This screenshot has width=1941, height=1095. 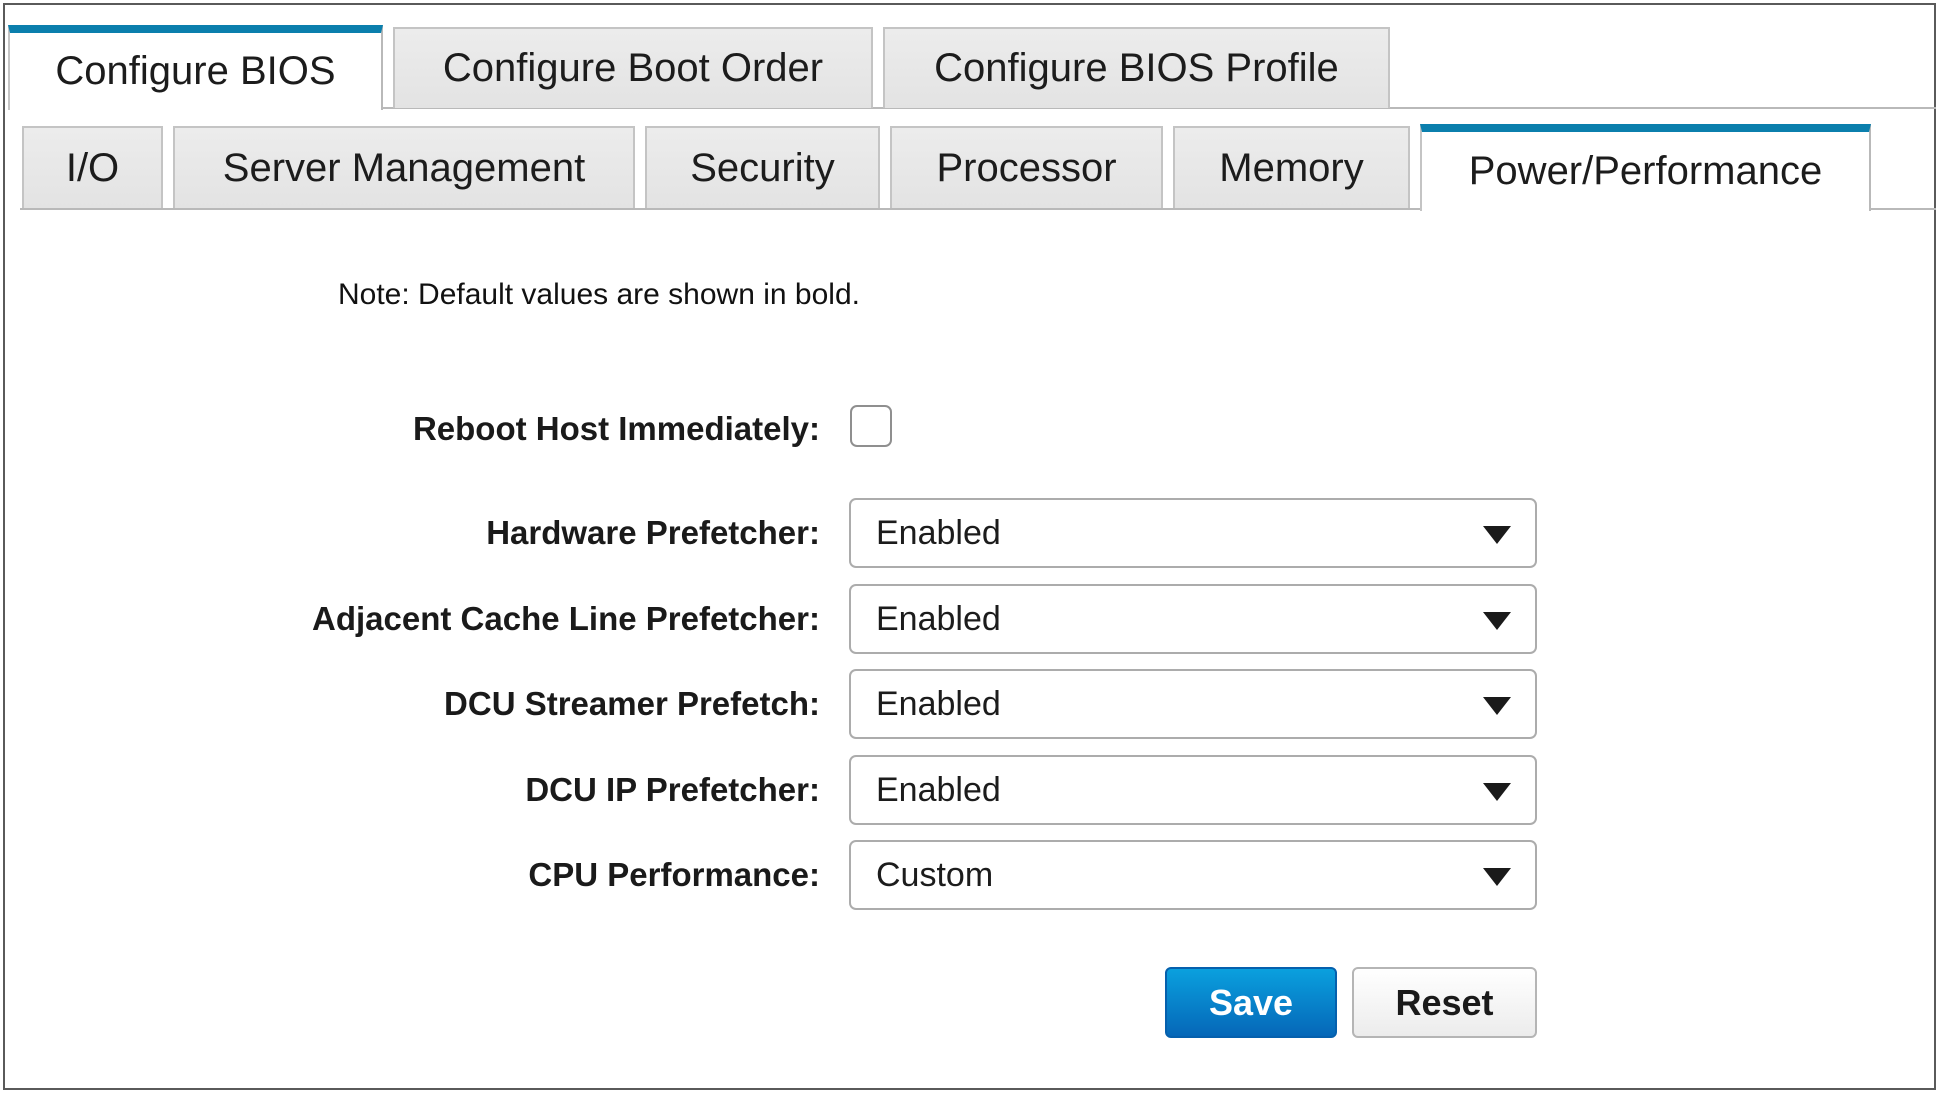 I want to click on cpu-performance-select: Custom, so click(x=1193, y=875).